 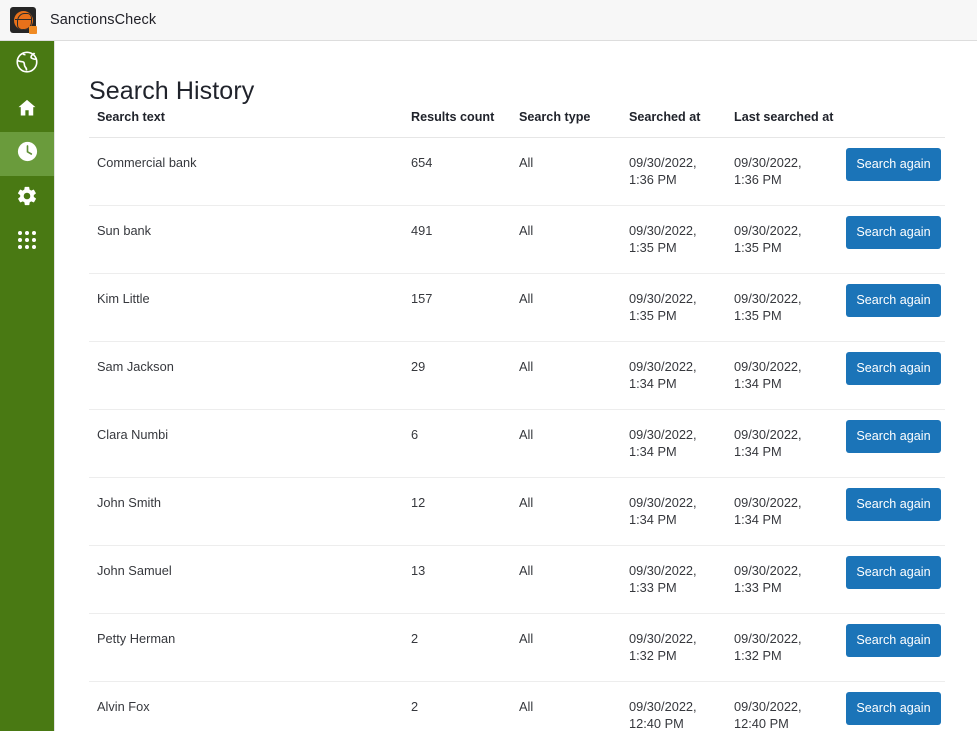 I want to click on cell-search-text: Sun bank, so click(x=250, y=239).